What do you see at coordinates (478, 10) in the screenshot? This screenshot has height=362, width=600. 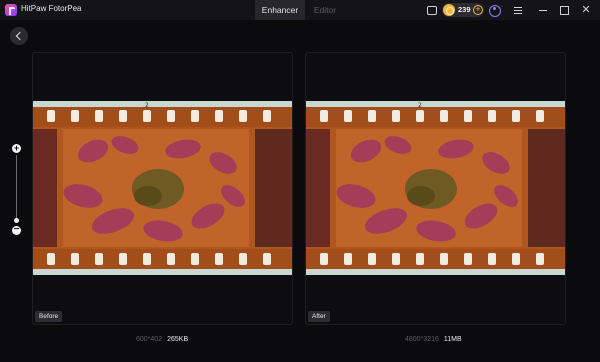 I see `add-credits-icon: +` at bounding box center [478, 10].